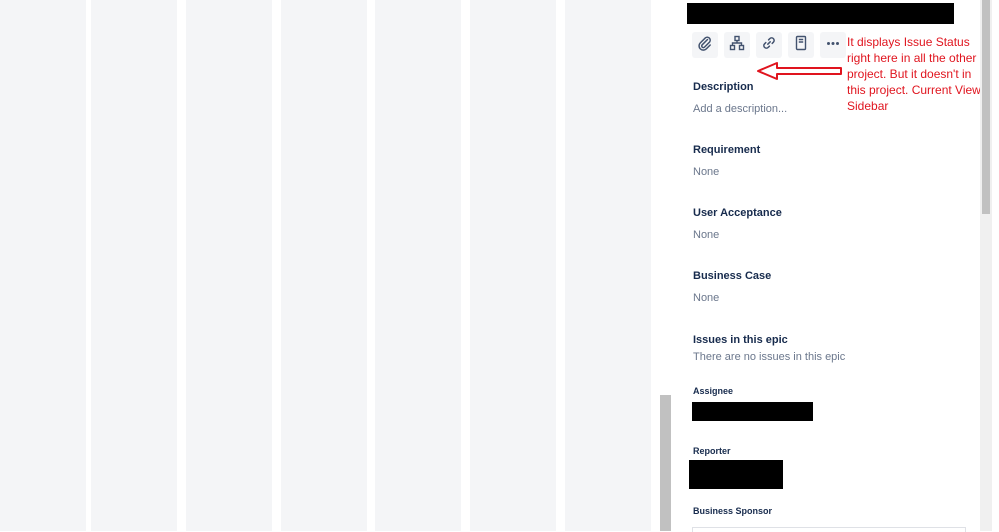 The width and height of the screenshot is (999, 532). I want to click on more-actions-button, so click(833, 45).